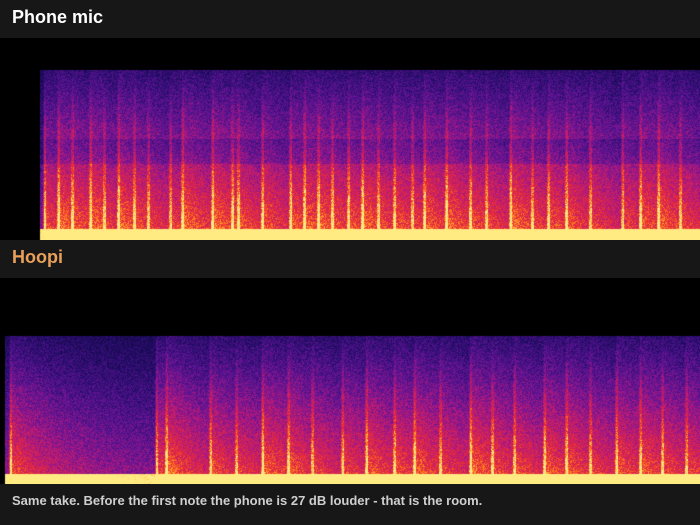 The width and height of the screenshot is (700, 525). I want to click on phone-mic-header: Phone mic, so click(350, 19).